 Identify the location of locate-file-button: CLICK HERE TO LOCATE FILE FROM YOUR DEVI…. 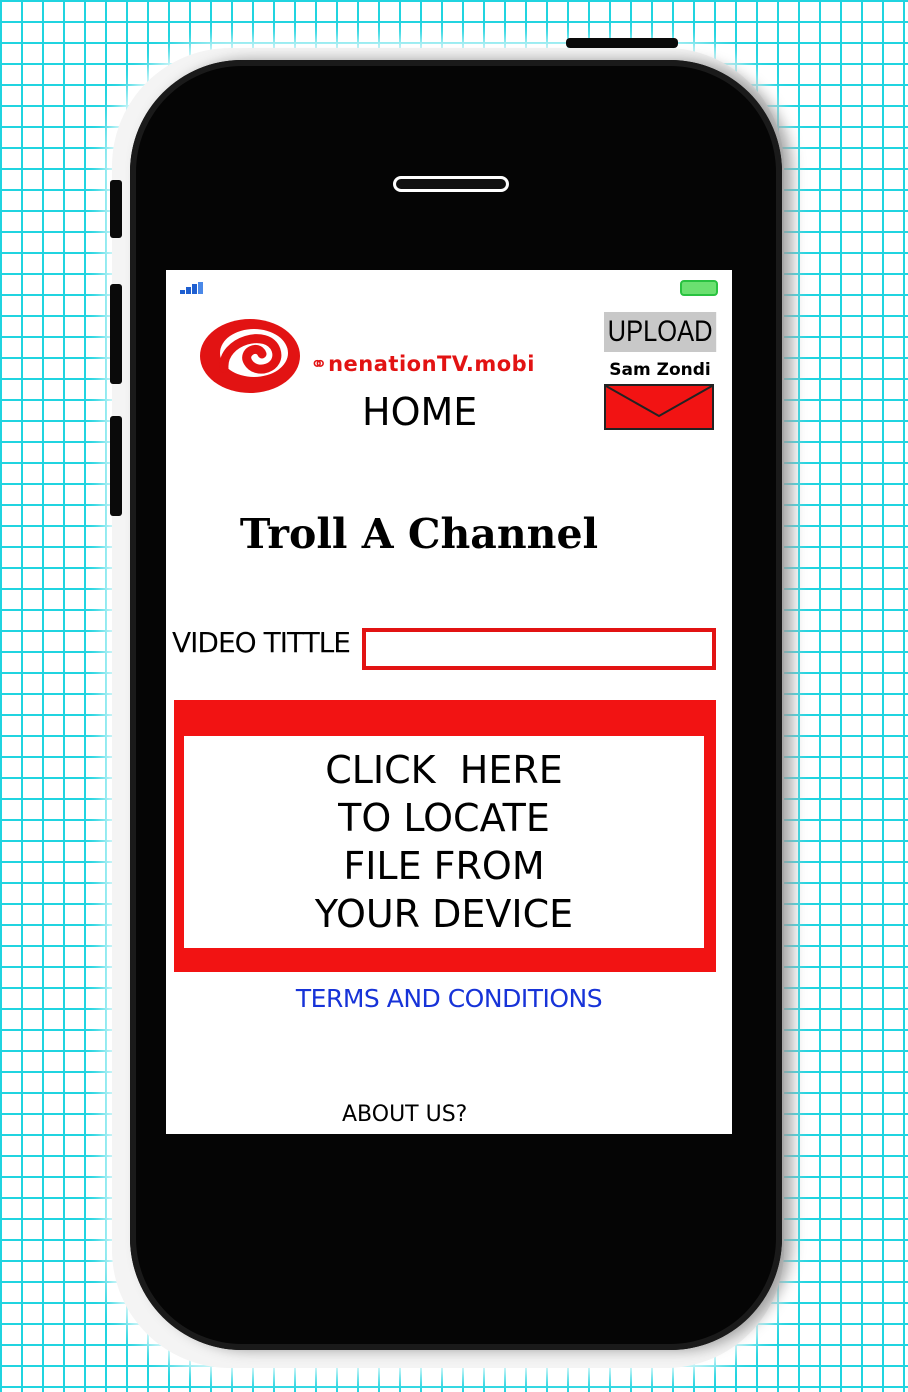
(445, 836).